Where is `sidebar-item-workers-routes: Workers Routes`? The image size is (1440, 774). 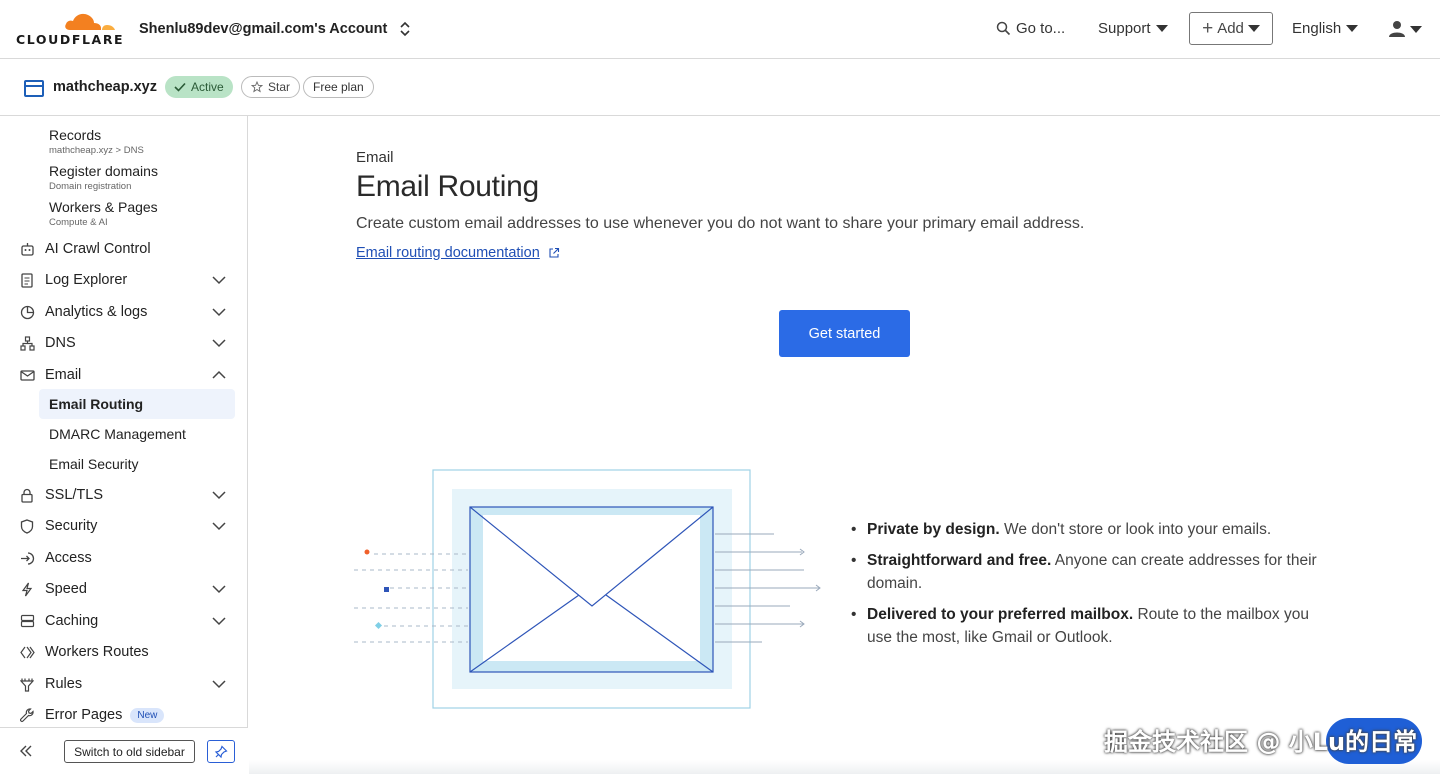 sidebar-item-workers-routes: Workers Routes is located at coordinates (125, 652).